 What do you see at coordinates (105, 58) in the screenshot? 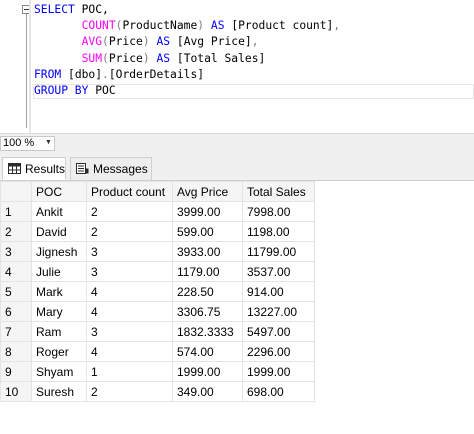
I see `paren-open: (` at bounding box center [105, 58].